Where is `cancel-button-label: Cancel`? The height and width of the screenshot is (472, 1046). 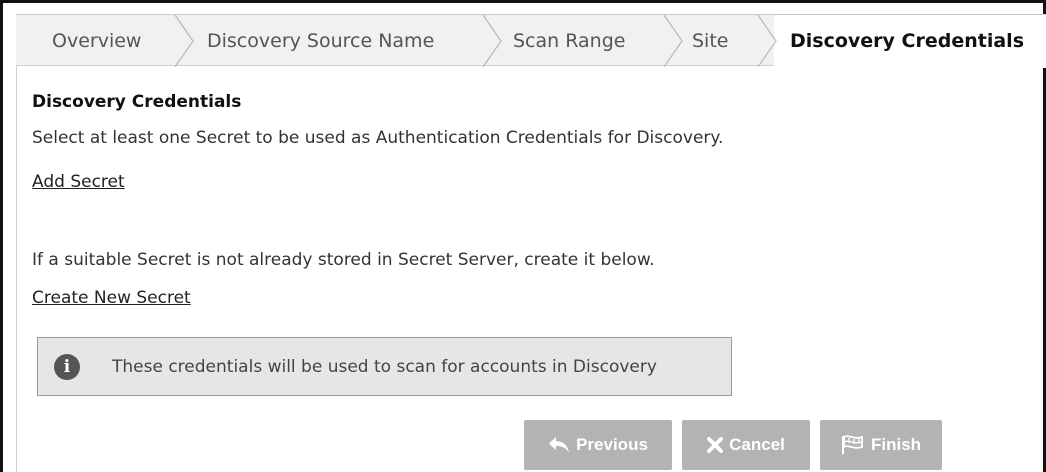
cancel-button-label: Cancel is located at coordinates (757, 444).